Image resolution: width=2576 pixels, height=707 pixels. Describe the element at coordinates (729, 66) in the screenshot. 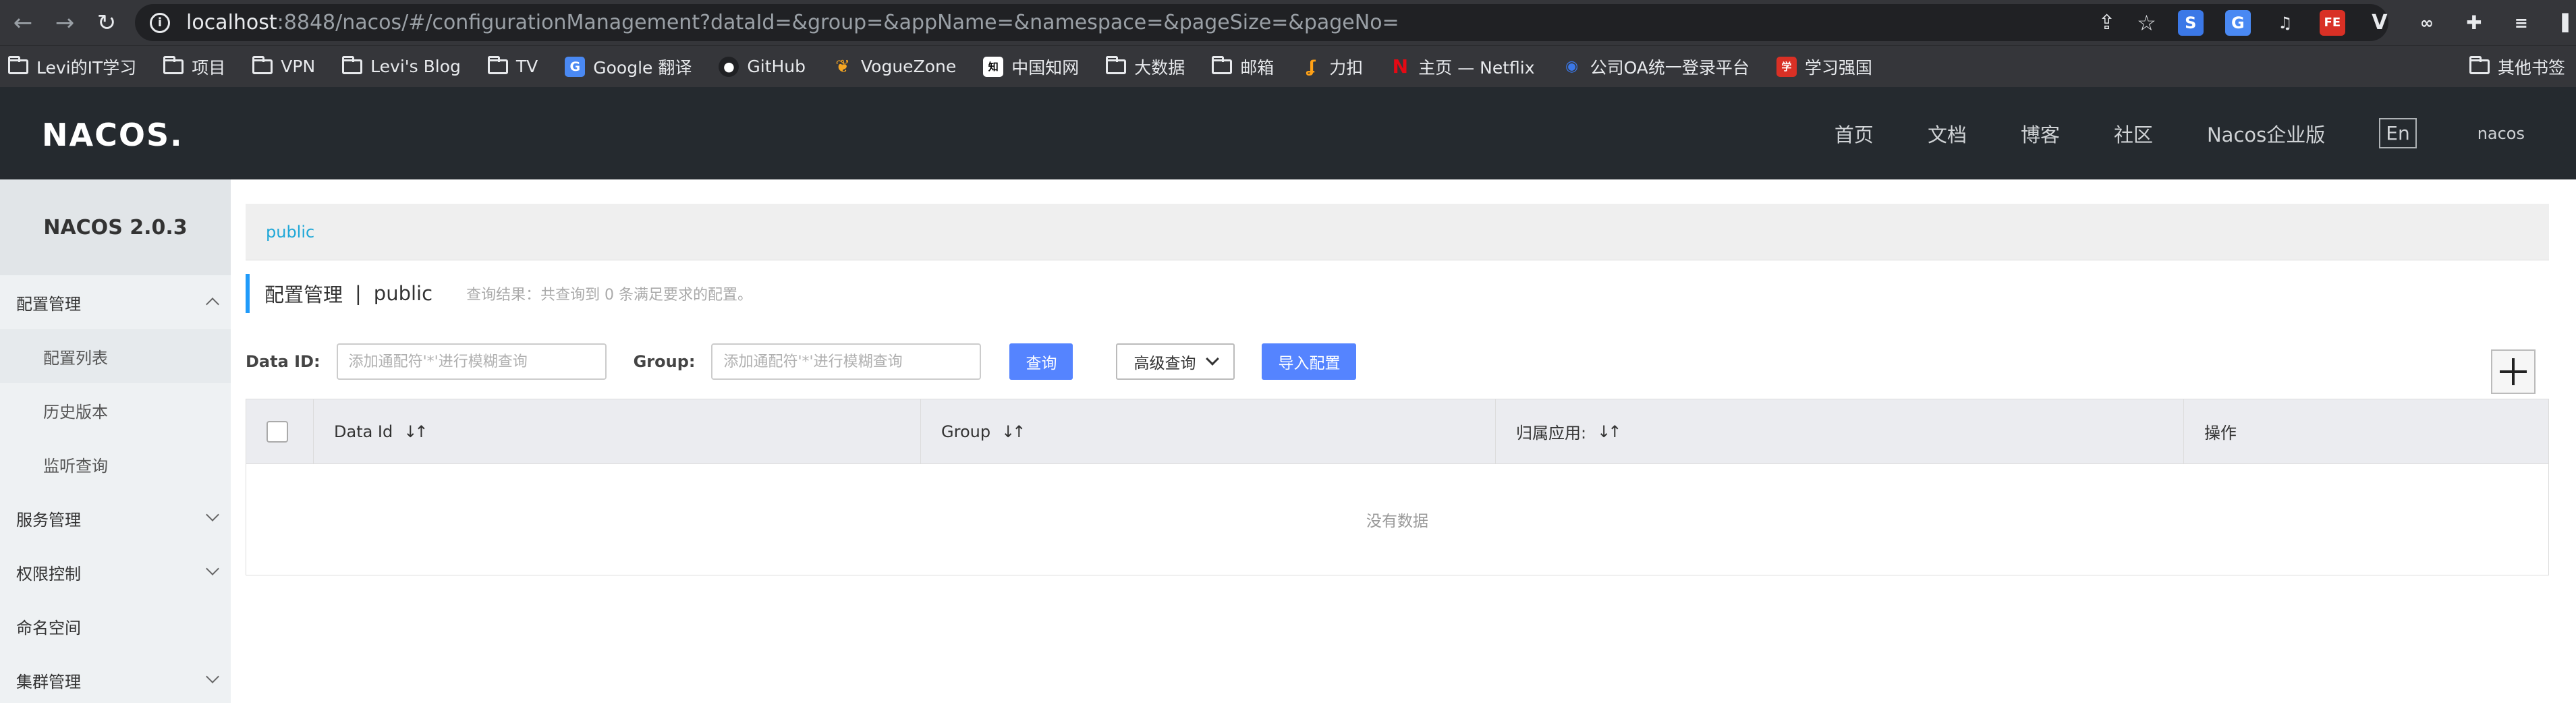

I see `github-icon: ●` at that location.